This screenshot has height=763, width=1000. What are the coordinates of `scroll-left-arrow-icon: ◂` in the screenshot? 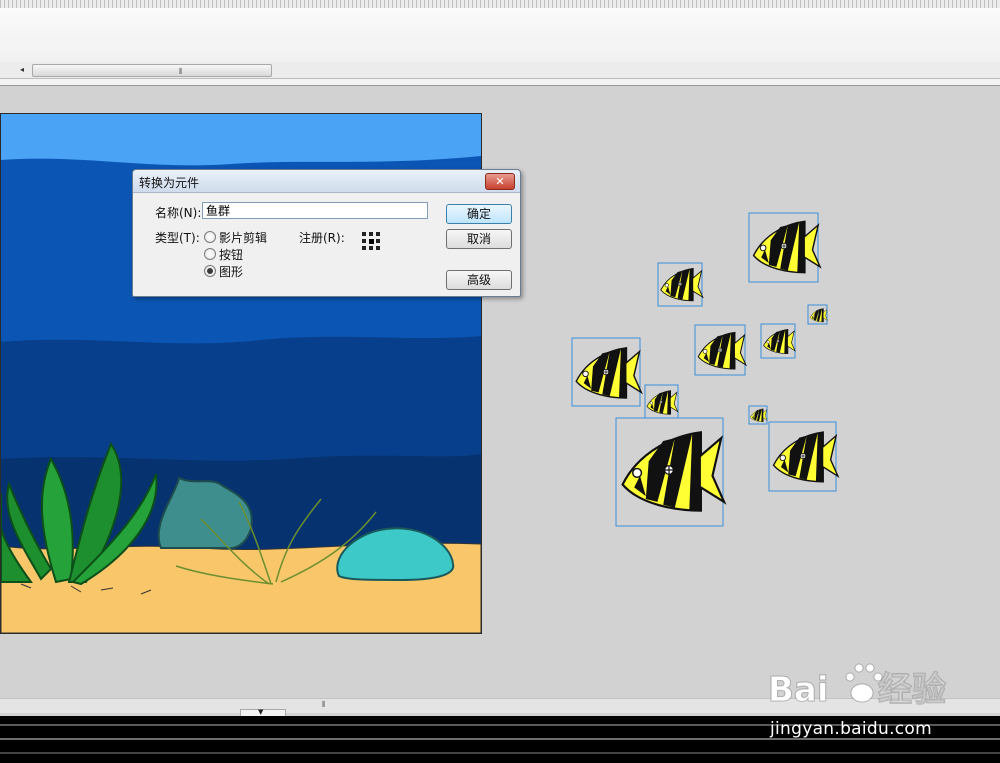 It's located at (22, 70).